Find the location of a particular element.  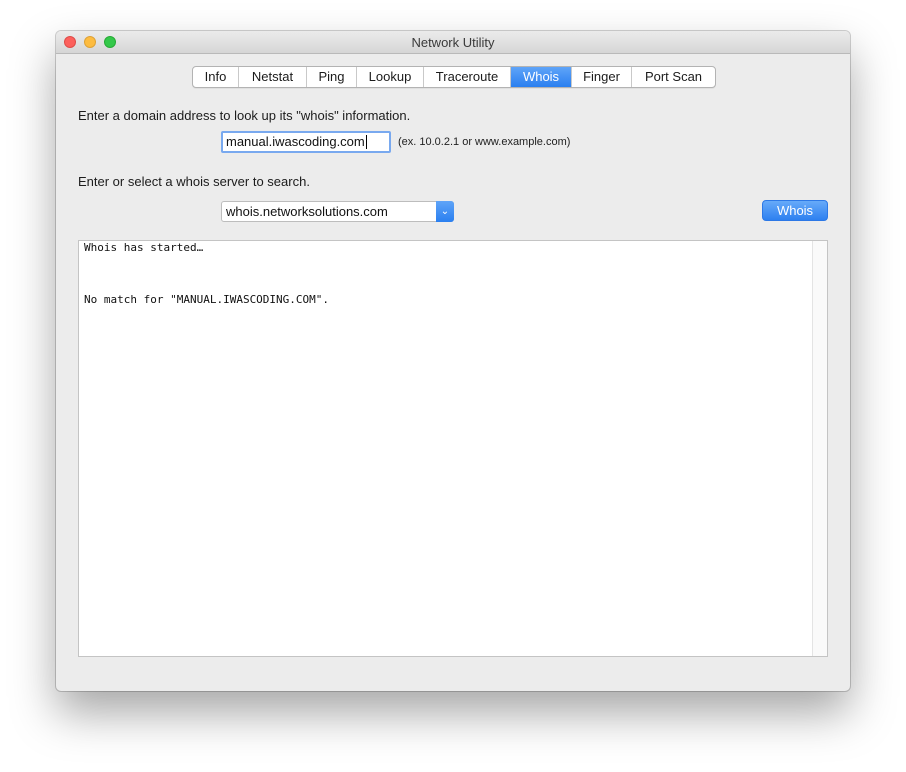

domain-input: manual.iwascoding.com is located at coordinates (306, 142).